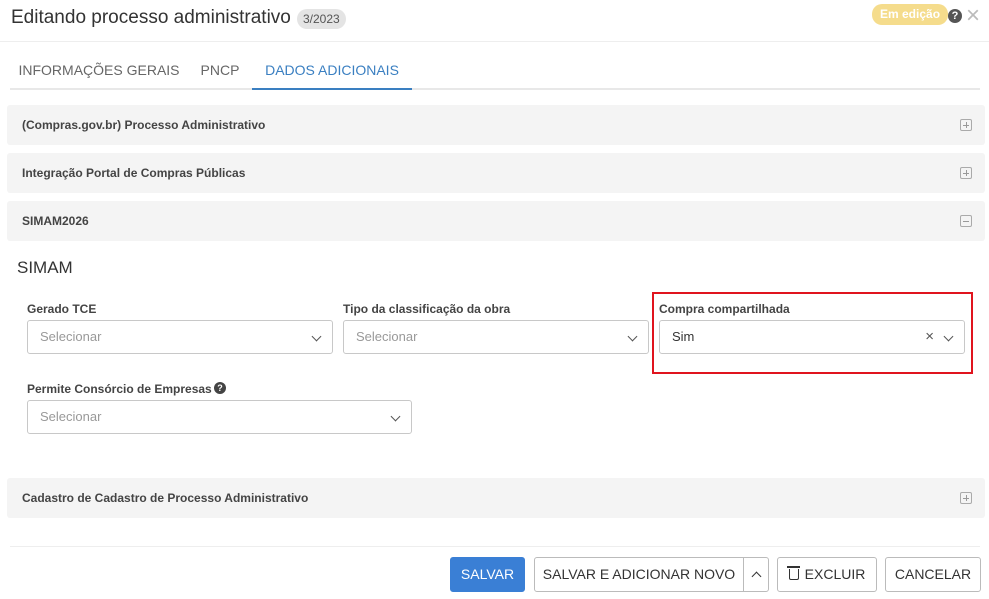 Image resolution: width=989 pixels, height=599 pixels. Describe the element at coordinates (910, 14) in the screenshot. I see `status-badge: Em edição` at that location.